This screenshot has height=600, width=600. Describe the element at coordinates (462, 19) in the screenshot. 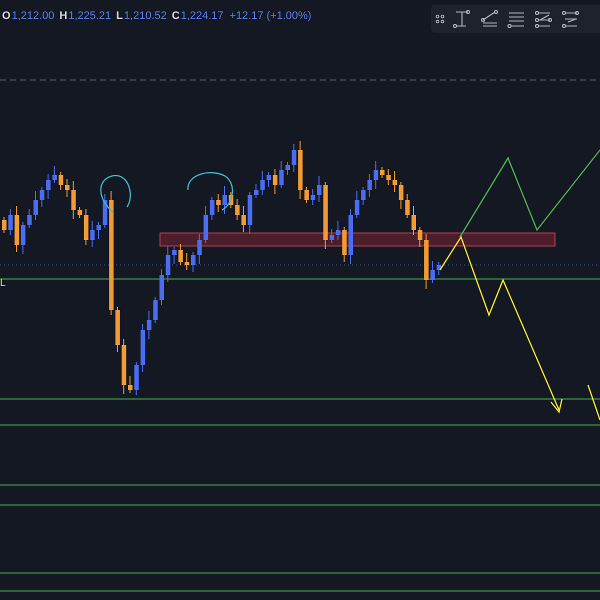

I see `ibeam-icon` at that location.